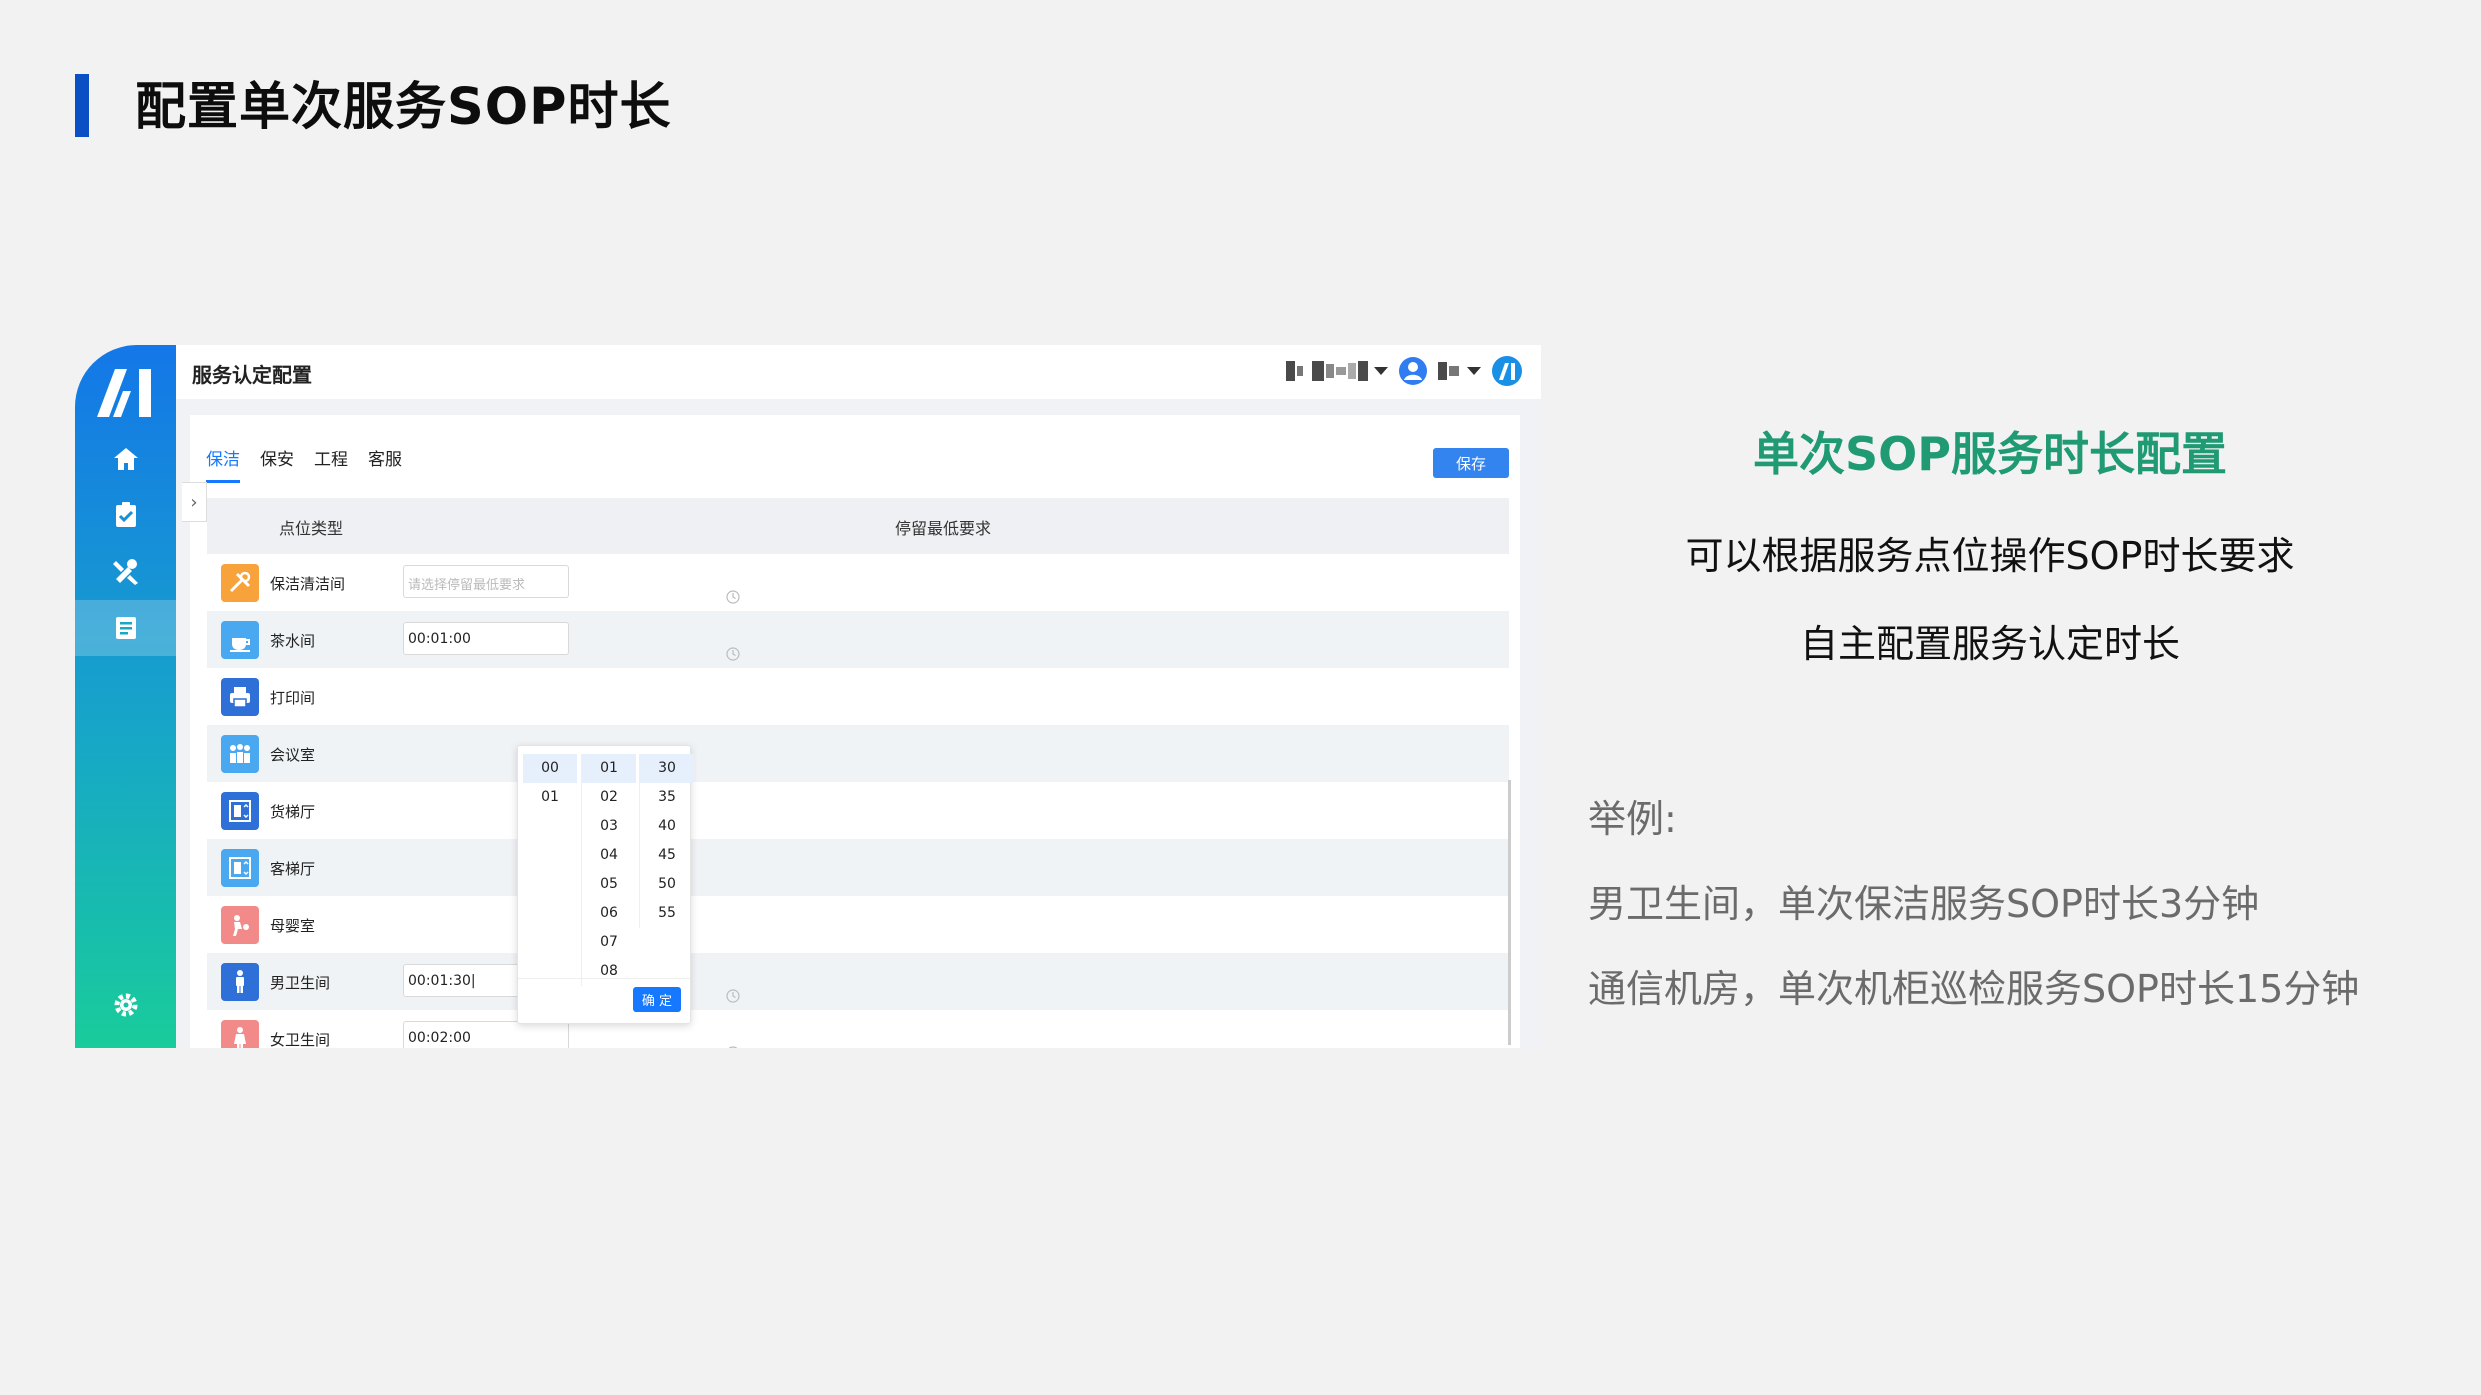 The width and height of the screenshot is (2481, 1395). I want to click on table-row: 母婴室, so click(858, 924).